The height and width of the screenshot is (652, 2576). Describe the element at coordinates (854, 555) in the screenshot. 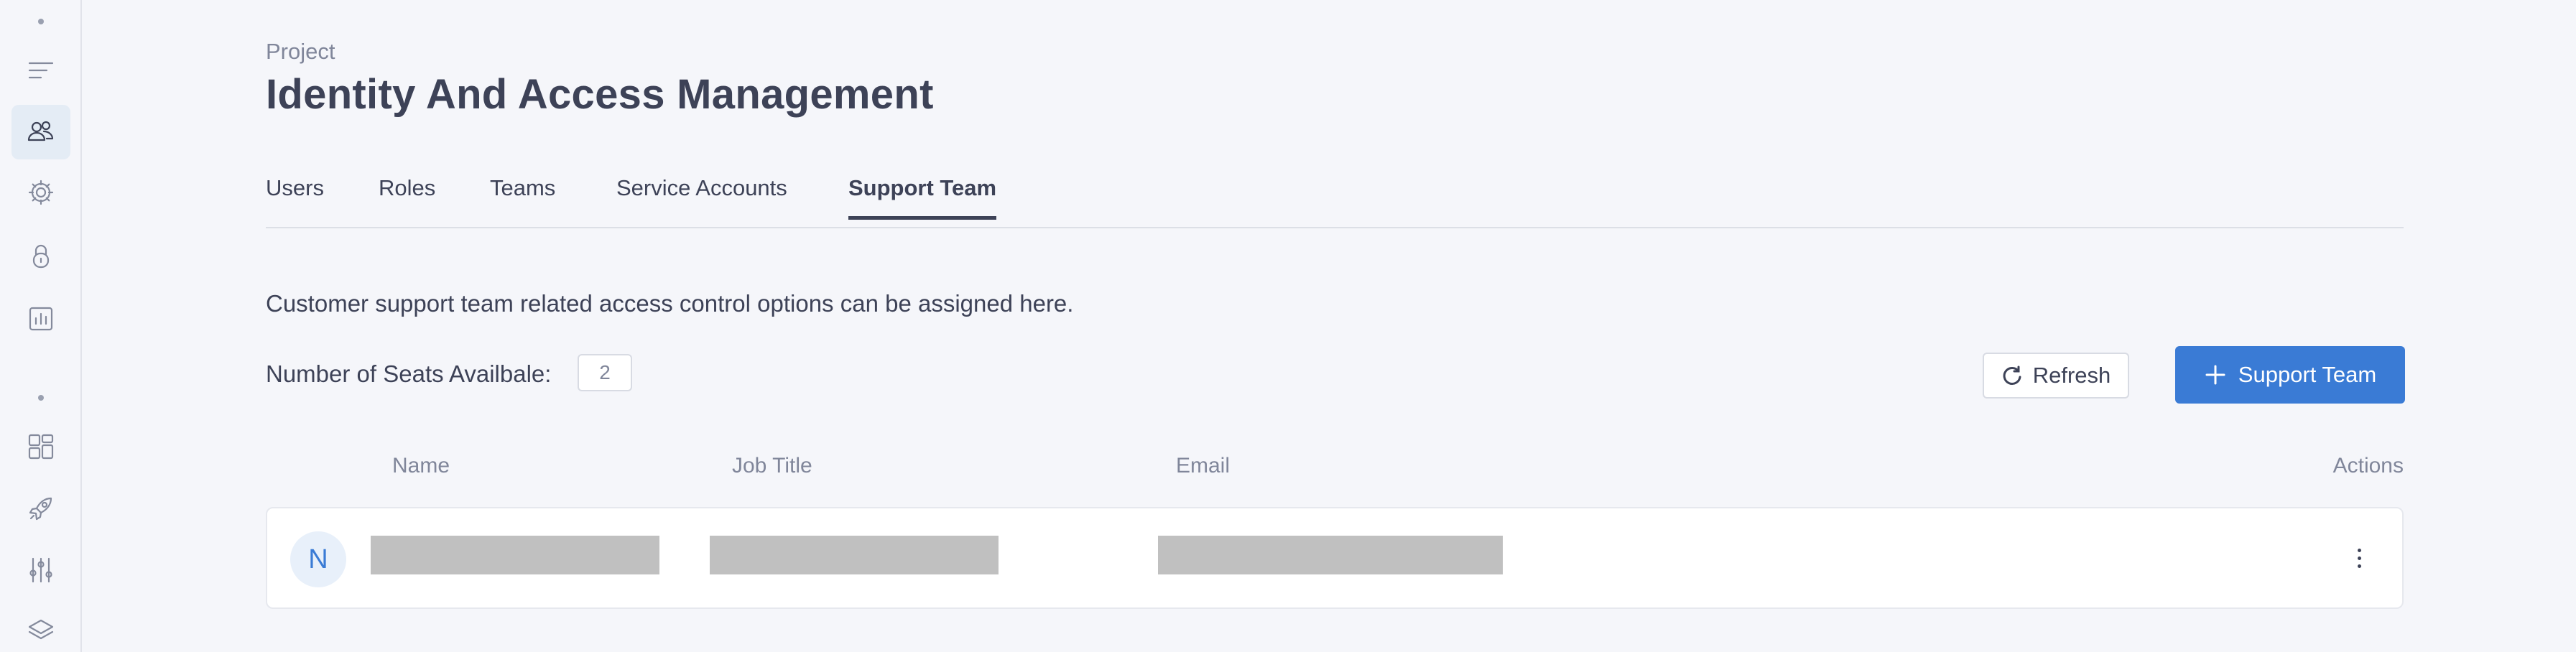

I see `redacted-job-title` at that location.